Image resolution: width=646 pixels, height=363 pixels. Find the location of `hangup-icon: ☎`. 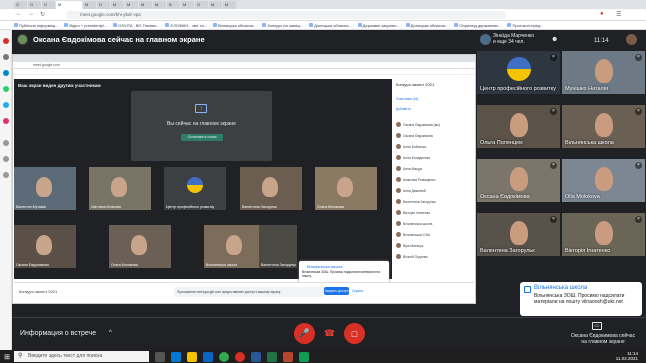

hangup-icon: ☎ is located at coordinates (329, 333).